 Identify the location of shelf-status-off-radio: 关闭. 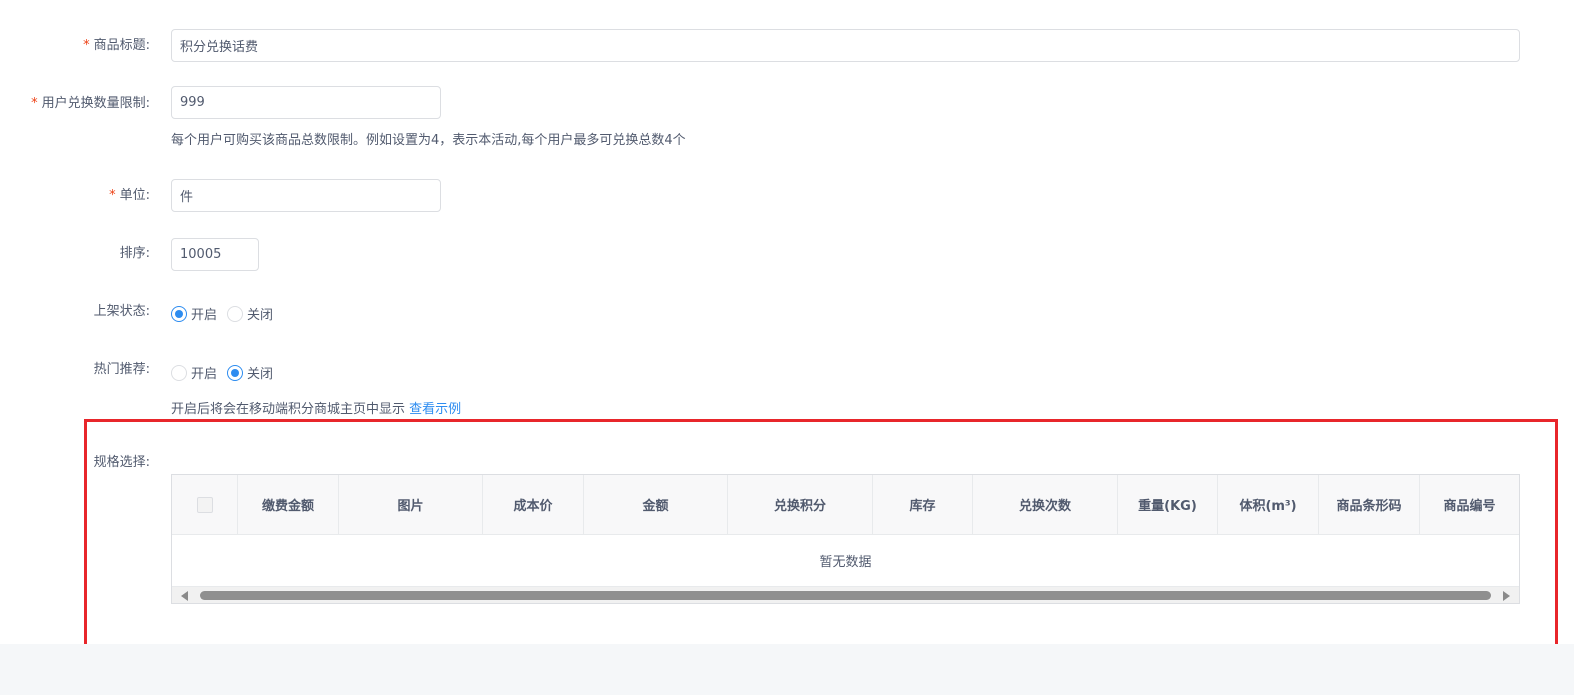
(250, 313).